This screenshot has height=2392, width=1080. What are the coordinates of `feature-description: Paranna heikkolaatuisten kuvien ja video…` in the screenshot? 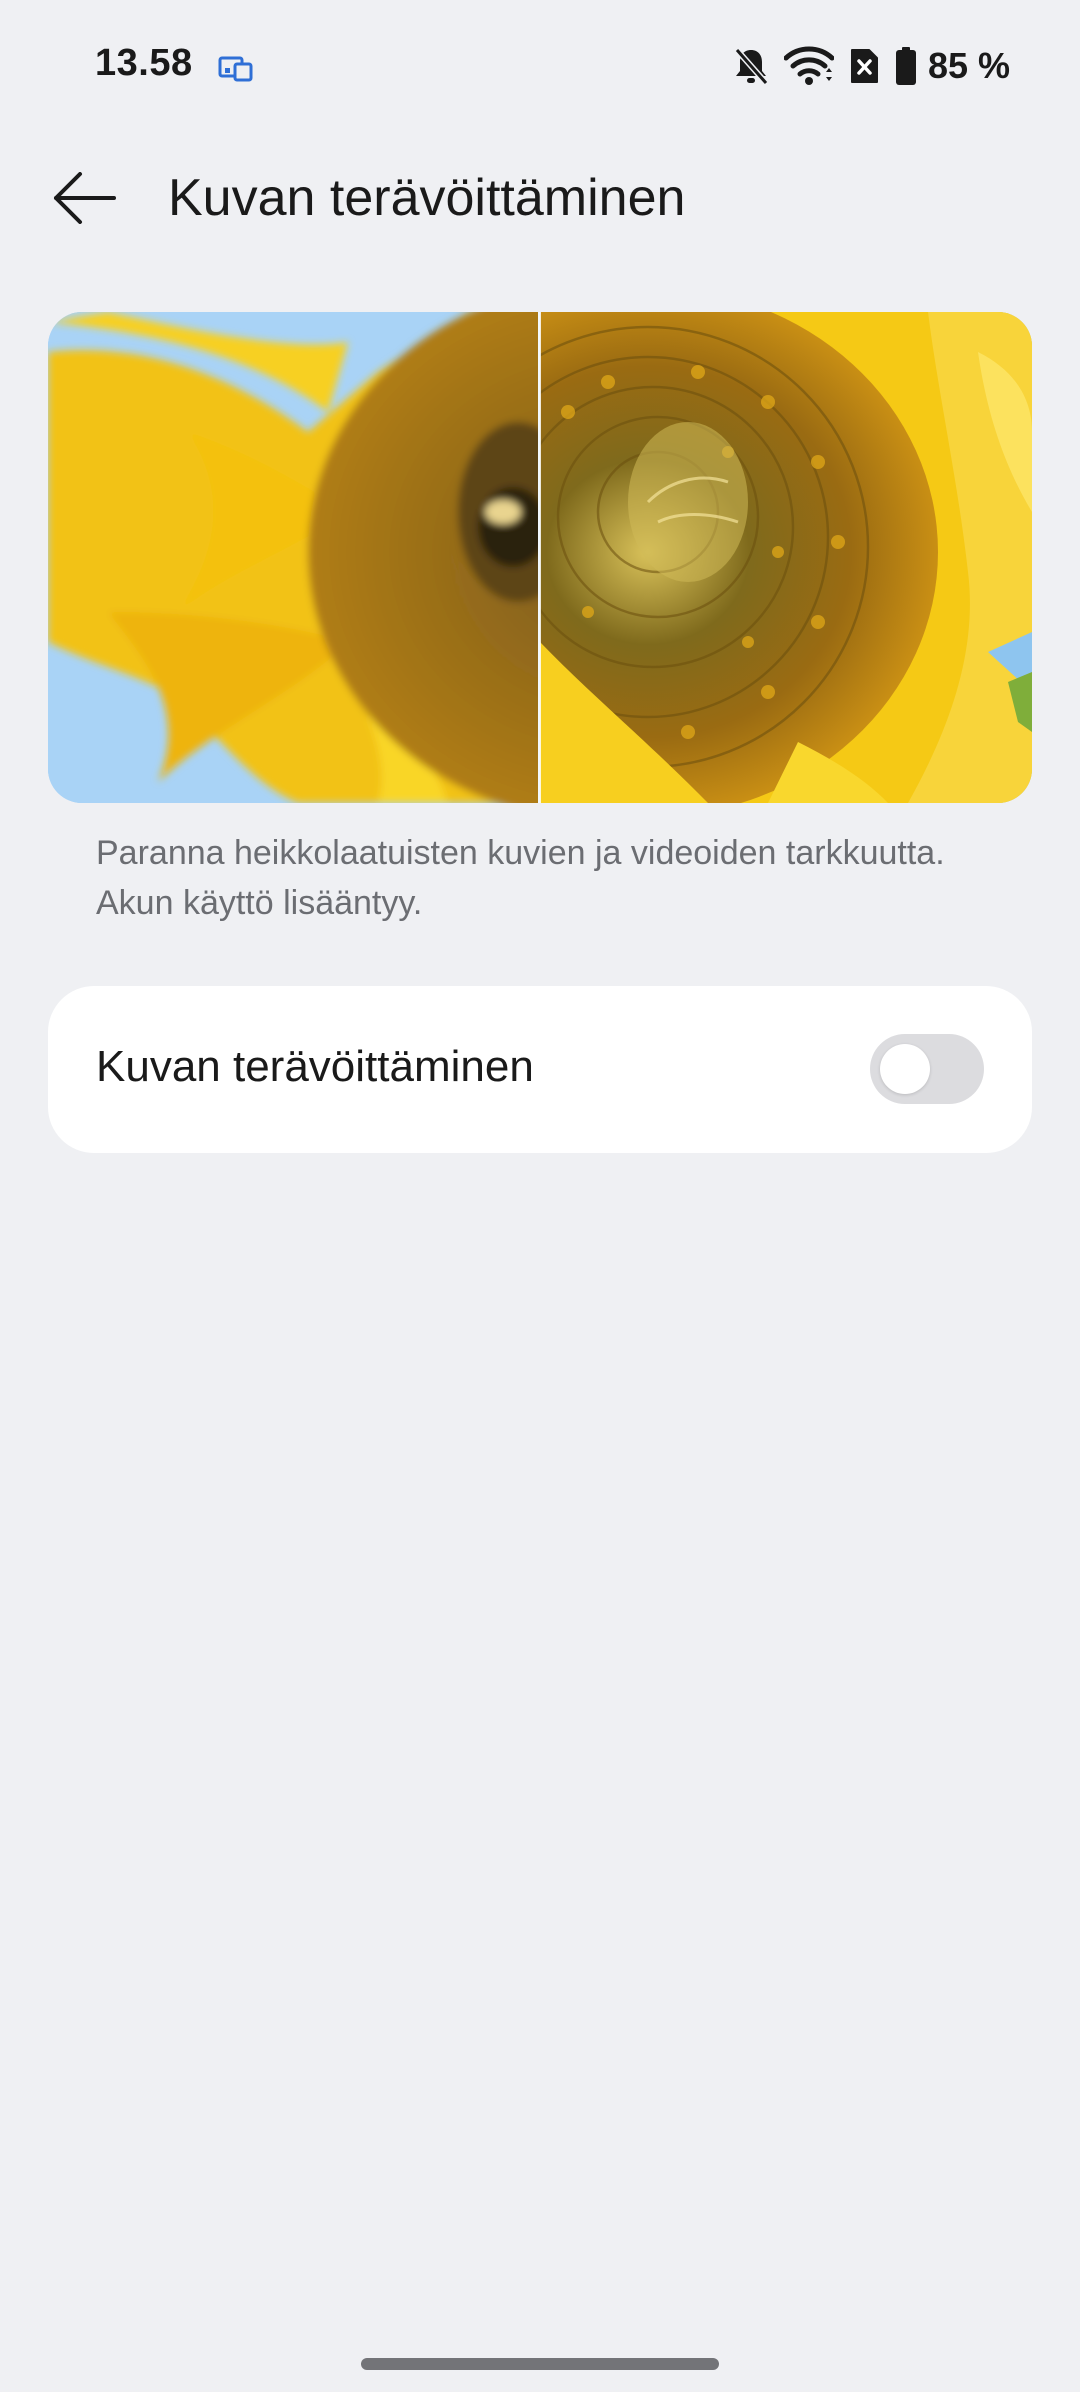 It's located at (520, 878).